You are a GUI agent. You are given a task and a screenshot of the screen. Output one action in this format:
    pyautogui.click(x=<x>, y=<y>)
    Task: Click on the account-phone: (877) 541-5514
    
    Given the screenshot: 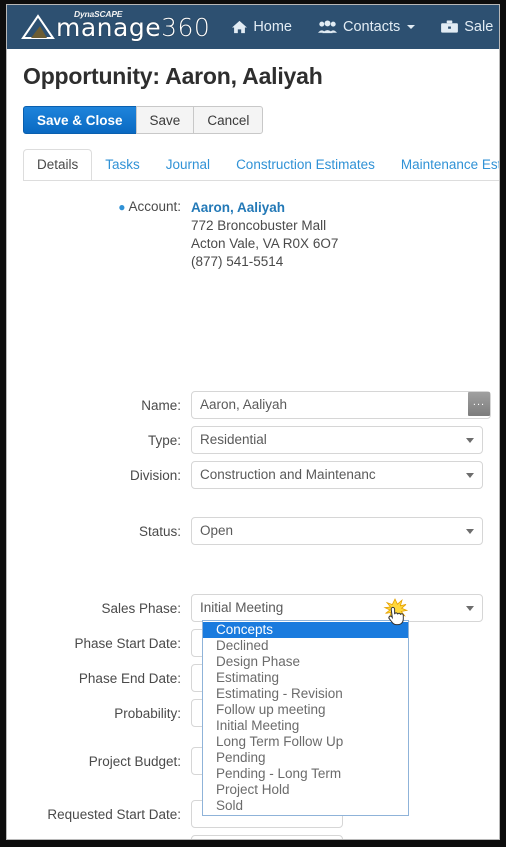 What is the action you would take?
    pyautogui.click(x=237, y=261)
    